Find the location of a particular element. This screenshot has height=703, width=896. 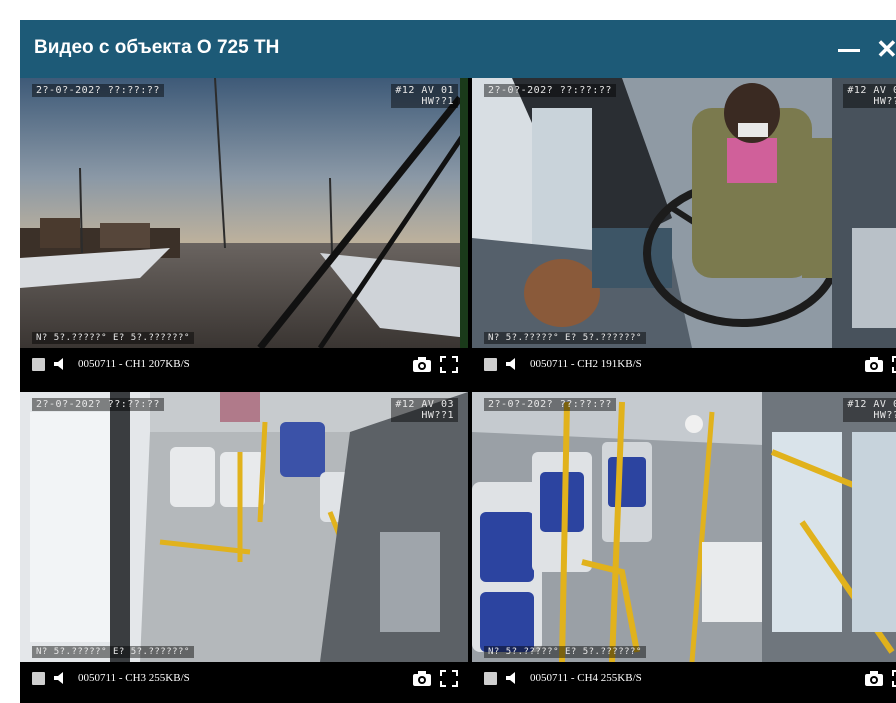

window-title: Видео с объекта О 725 ТН is located at coordinates (157, 47).